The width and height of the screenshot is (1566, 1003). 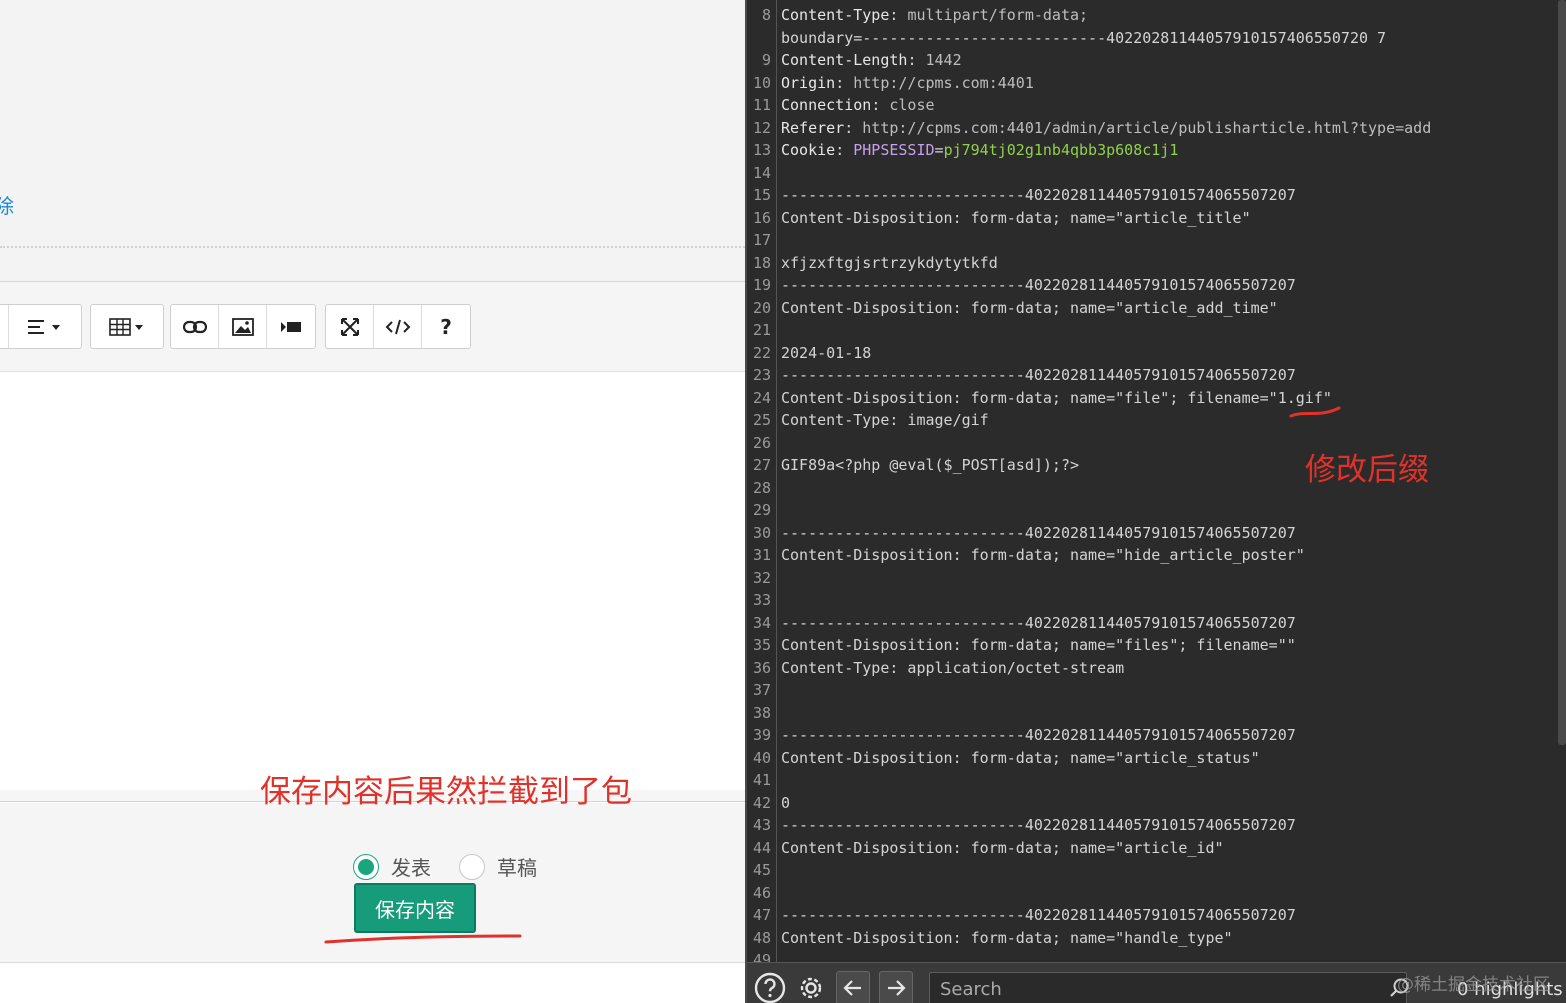 I want to click on line-number: 36, so click(x=761, y=667).